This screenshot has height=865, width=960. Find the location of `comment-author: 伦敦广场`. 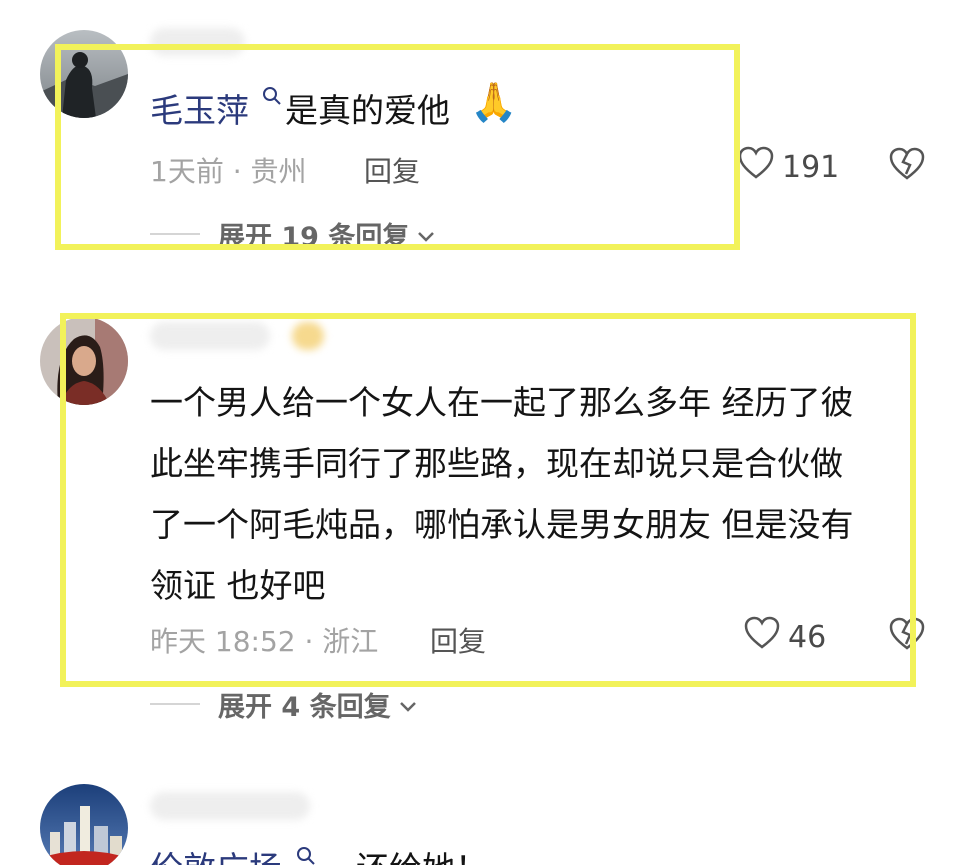

comment-author: 伦敦广场 is located at coordinates (216, 853).